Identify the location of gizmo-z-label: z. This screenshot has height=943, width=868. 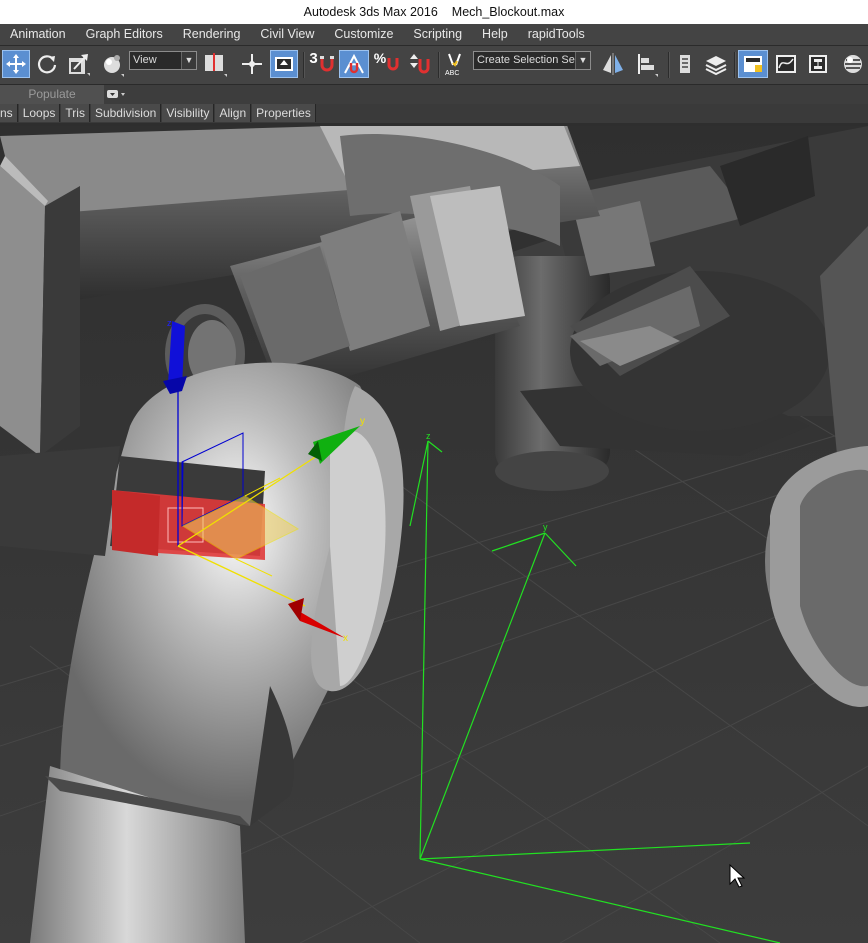
(169, 323).